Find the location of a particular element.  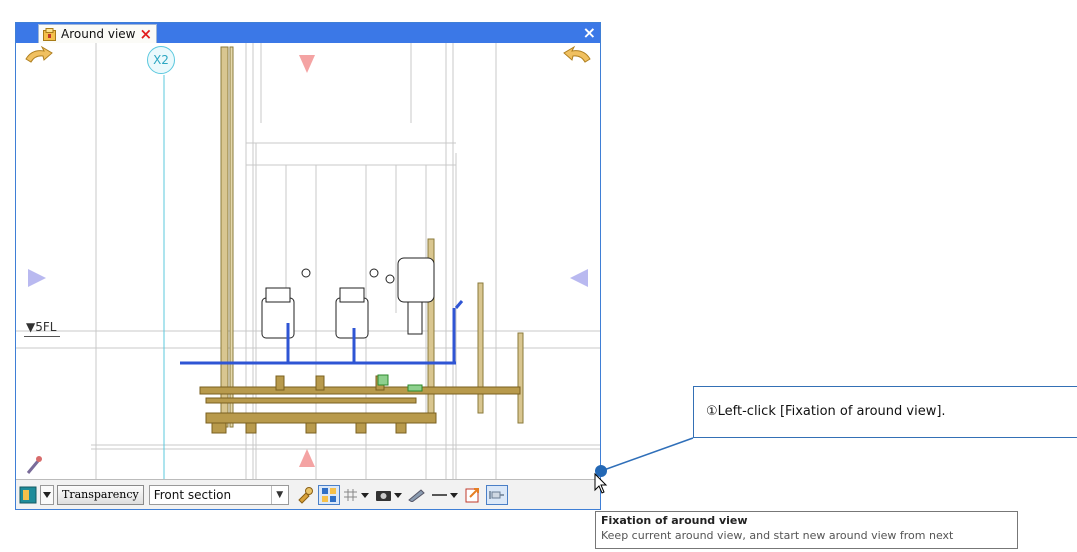

export-icon is located at coordinates (472, 494).